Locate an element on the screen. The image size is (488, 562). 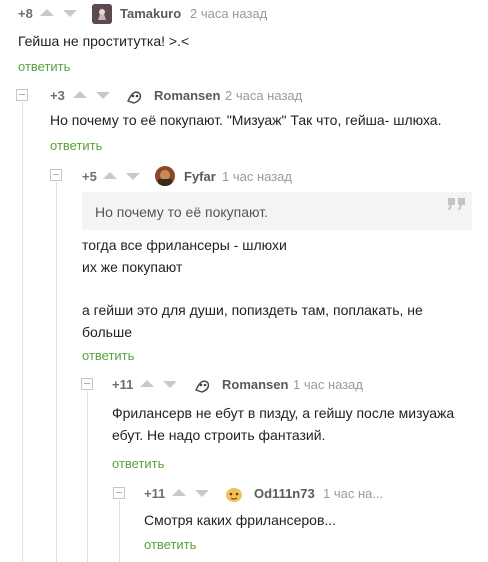
comment-rating: +3 is located at coordinates (57, 95).